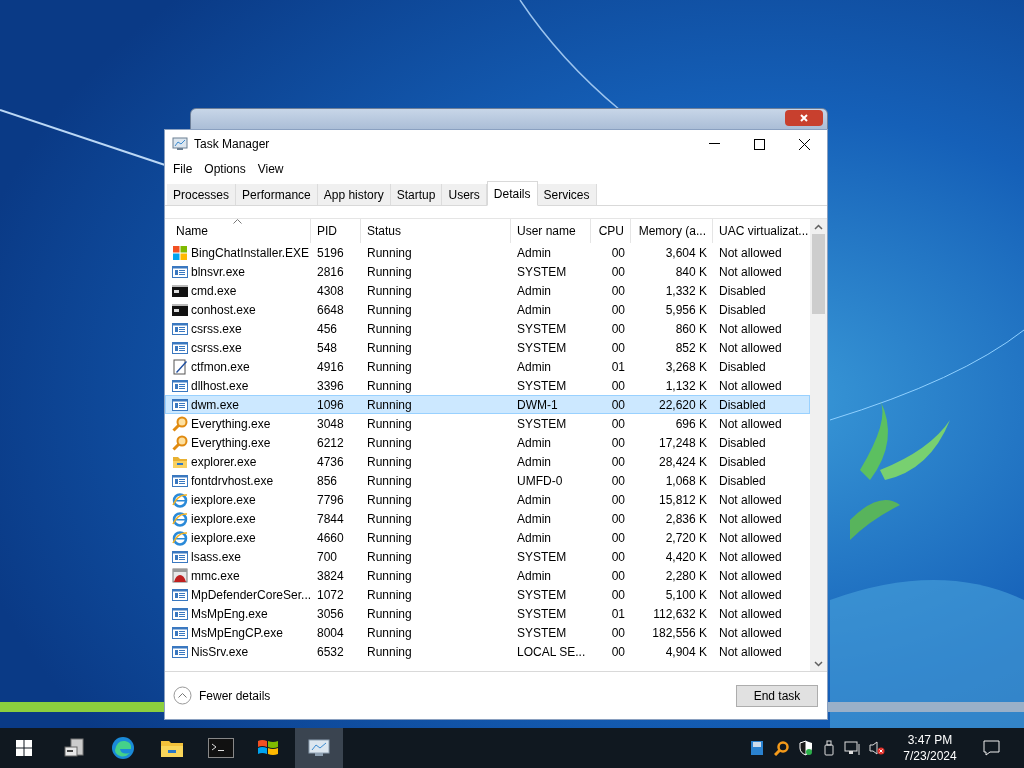 This screenshot has height=768, width=1024. I want to click on folder-icon, so click(172, 748).